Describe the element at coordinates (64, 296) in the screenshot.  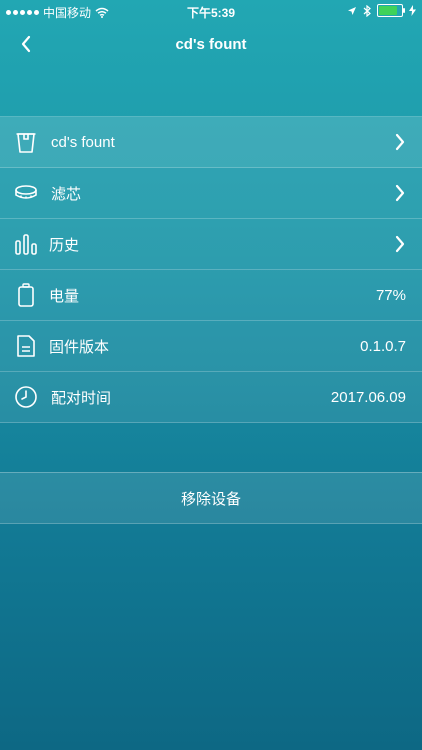
I see `row-label-battery: 电量` at that location.